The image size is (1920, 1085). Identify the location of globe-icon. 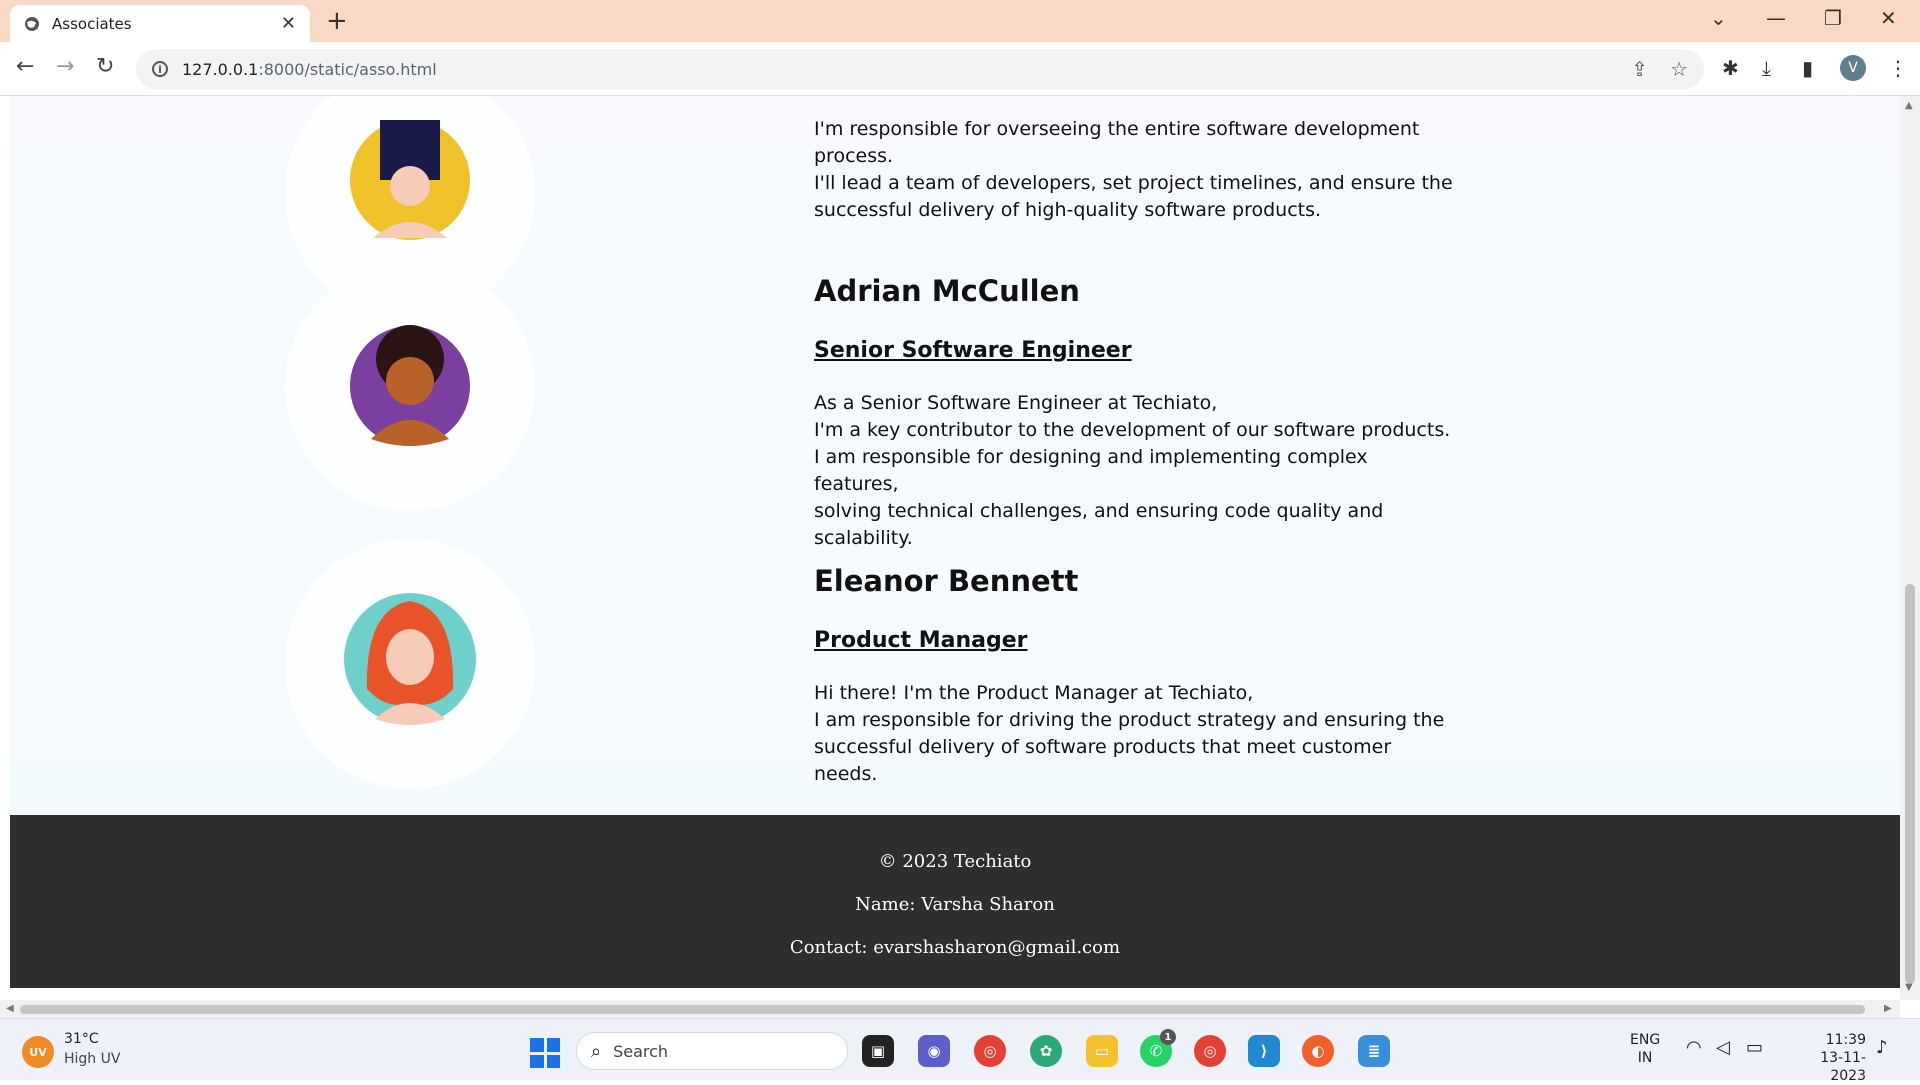
(32, 23).